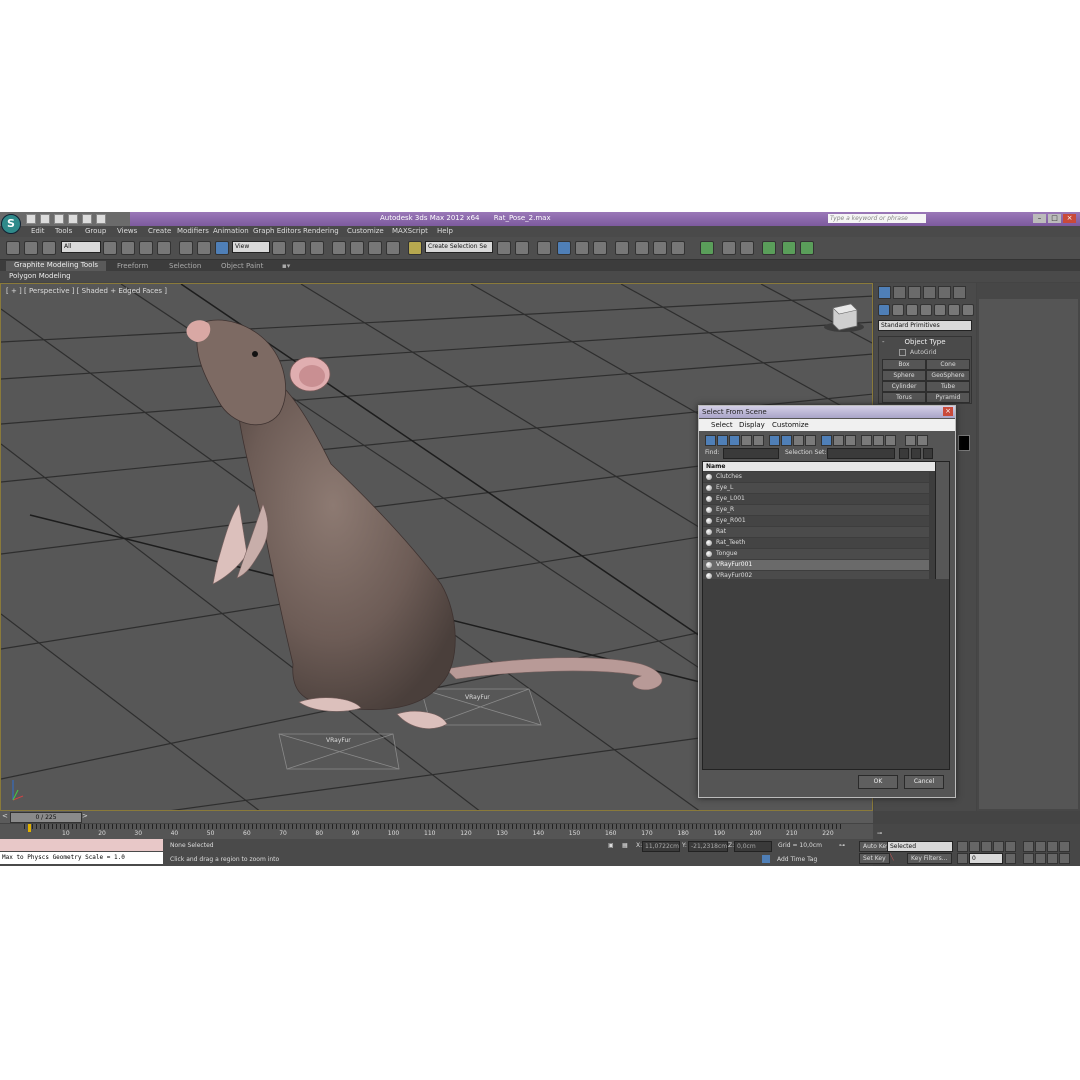  What do you see at coordinates (827, 412) in the screenshot?
I see `dialog-title-bar: Select From Scene ×` at bounding box center [827, 412].